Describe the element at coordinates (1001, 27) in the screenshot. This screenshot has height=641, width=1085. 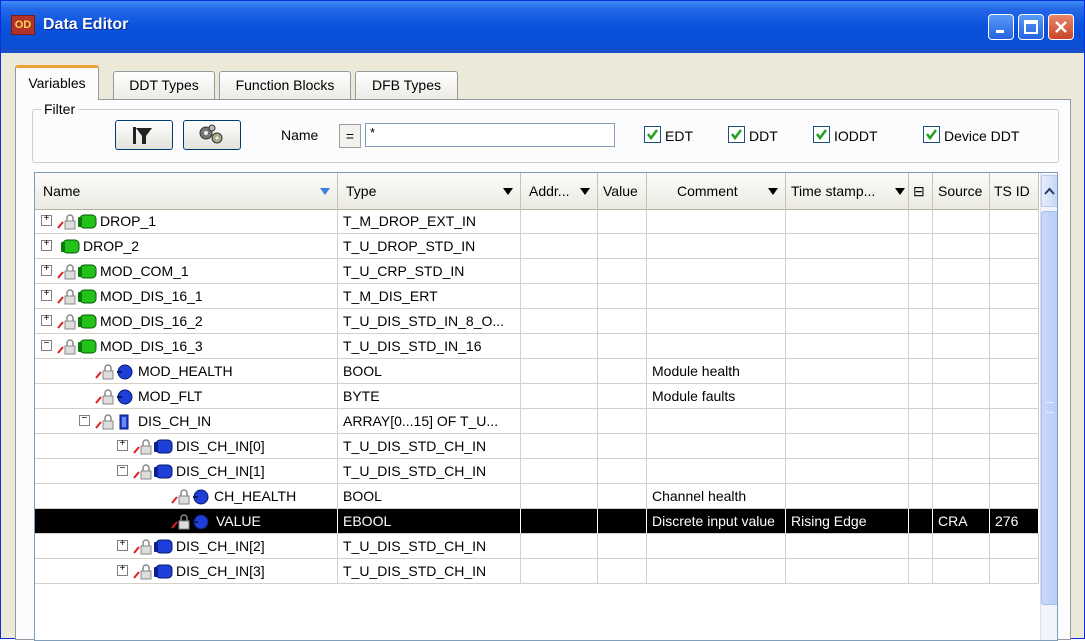
I see `minimize-button` at that location.